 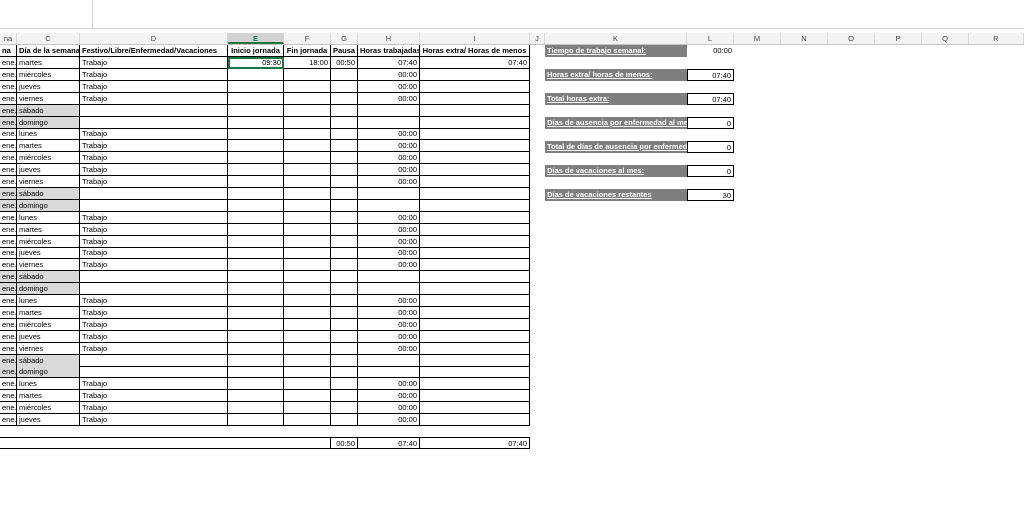 I want to click on summary-value-overtime: 07:40, so click(x=710, y=75).